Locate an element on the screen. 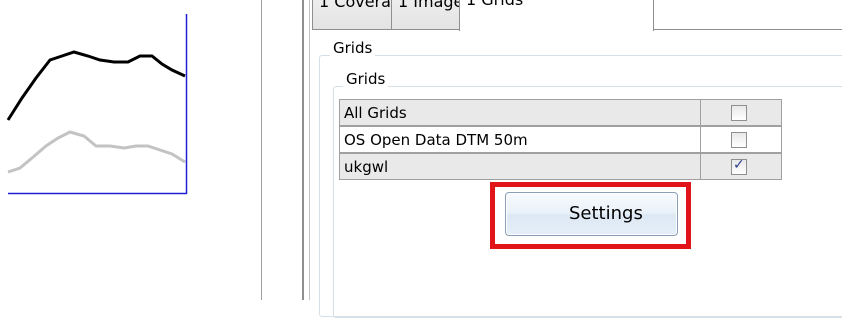  ukgwl-checkbox: ✓ is located at coordinates (739, 166).